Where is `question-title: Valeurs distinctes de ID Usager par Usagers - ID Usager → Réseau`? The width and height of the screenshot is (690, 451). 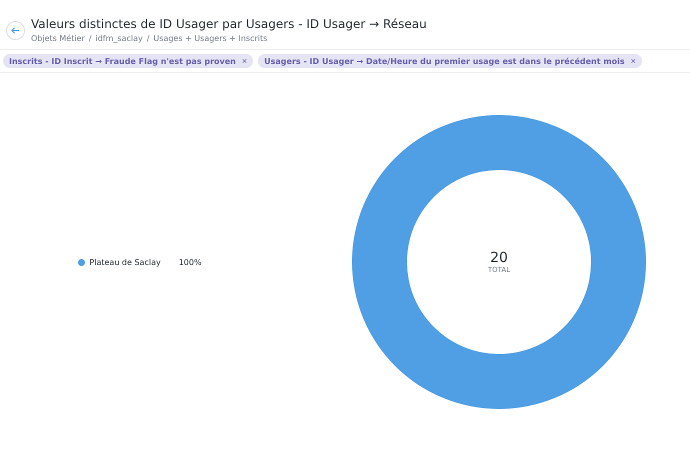
question-title: Valeurs distinctes de ID Usager par Usagers - ID Usager → Réseau is located at coordinates (229, 24).